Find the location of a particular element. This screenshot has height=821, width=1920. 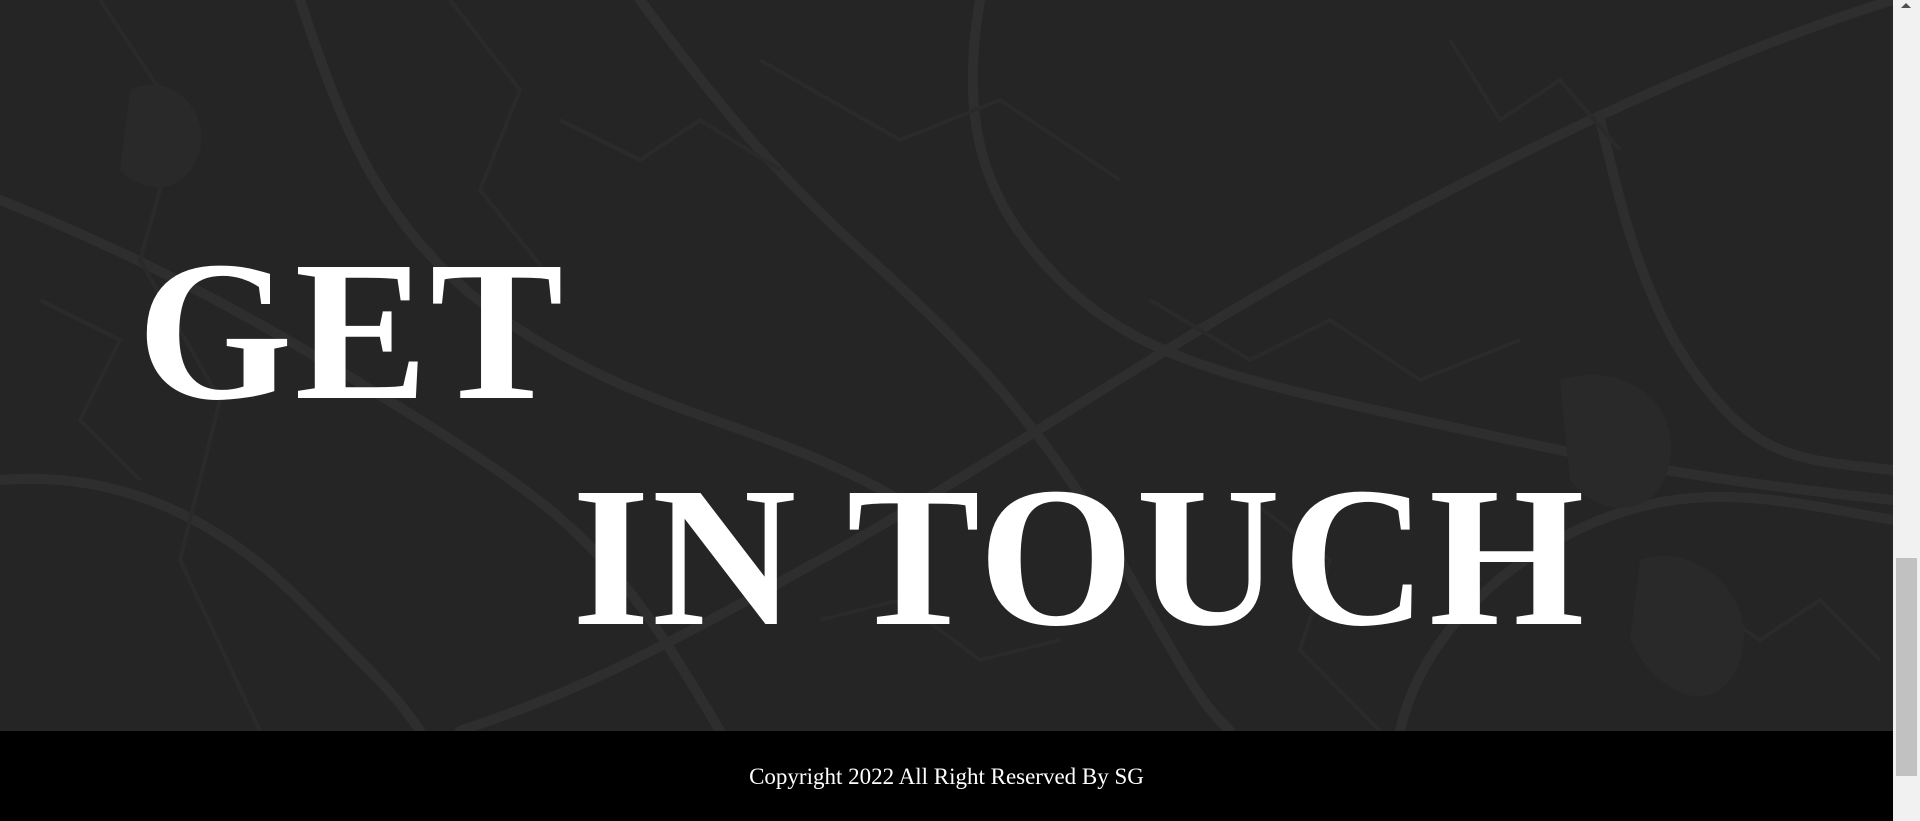

copyright-text: Copyright 2022 All Right Reserved By SG is located at coordinates (946, 776).